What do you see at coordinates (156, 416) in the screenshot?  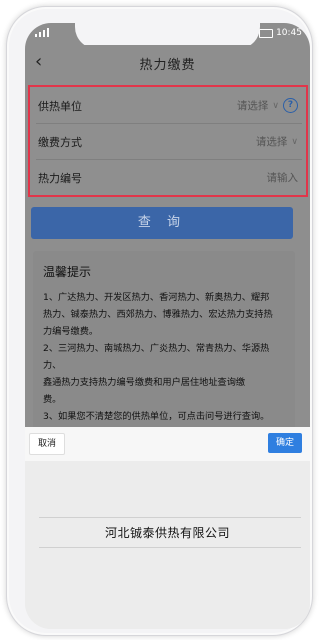 I see `tips-line: 3、如果您不清楚您的供热单位，可点击问号进行查询。` at bounding box center [156, 416].